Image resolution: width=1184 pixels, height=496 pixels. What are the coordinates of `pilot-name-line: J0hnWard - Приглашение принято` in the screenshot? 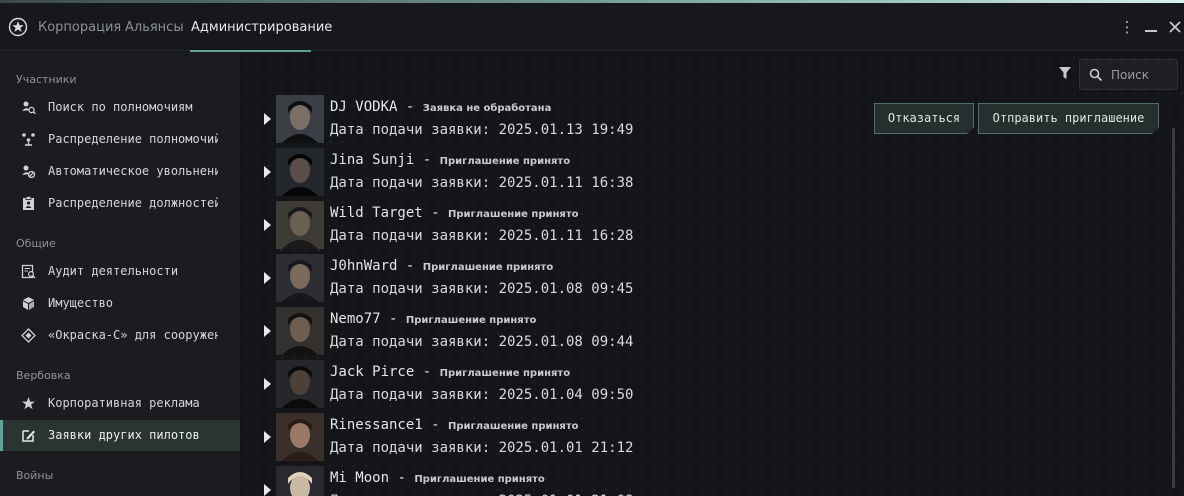 It's located at (441, 266).